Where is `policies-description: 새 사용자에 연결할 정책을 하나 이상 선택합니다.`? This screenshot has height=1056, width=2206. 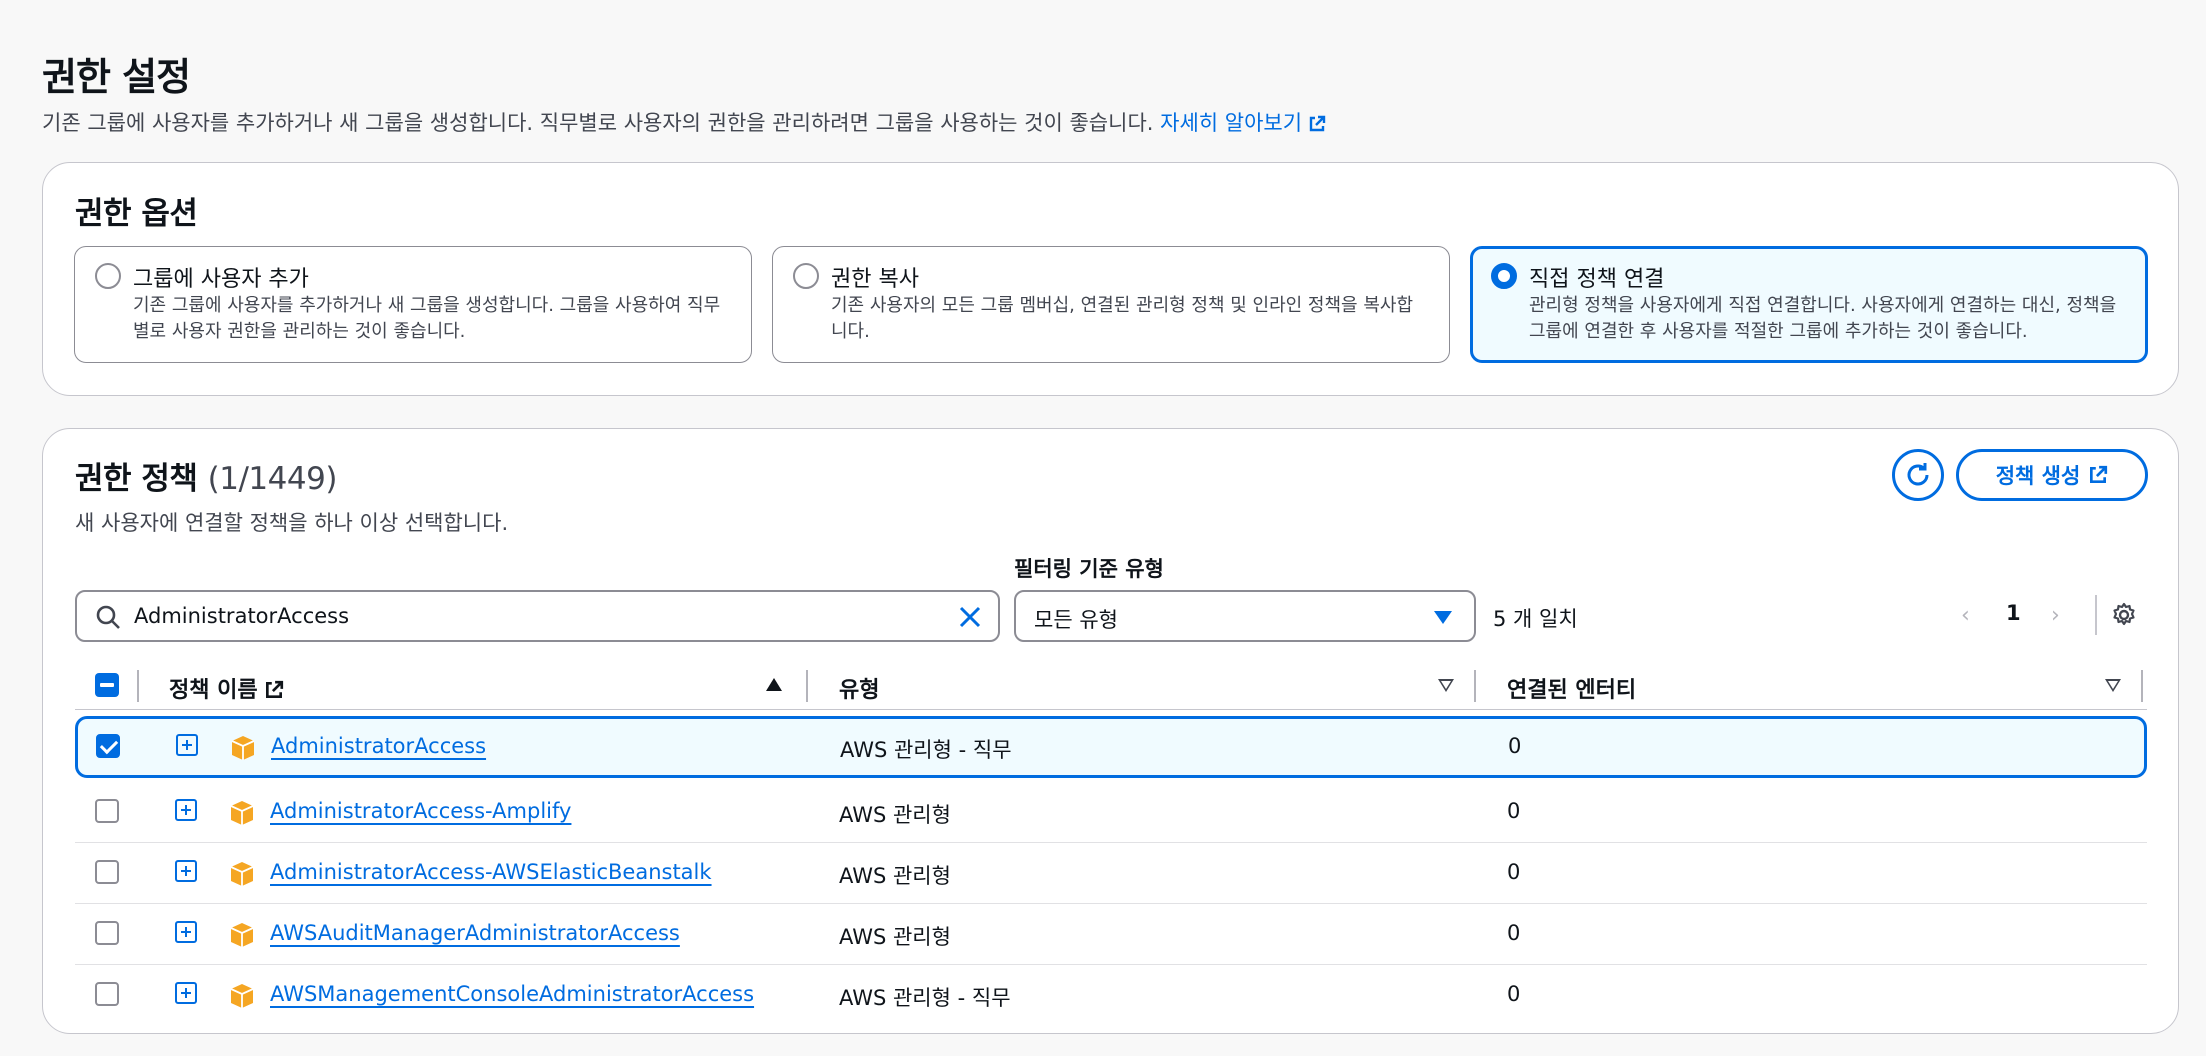
policies-description: 새 사용자에 연결할 정책을 하나 이상 선택합니다. is located at coordinates (292, 523).